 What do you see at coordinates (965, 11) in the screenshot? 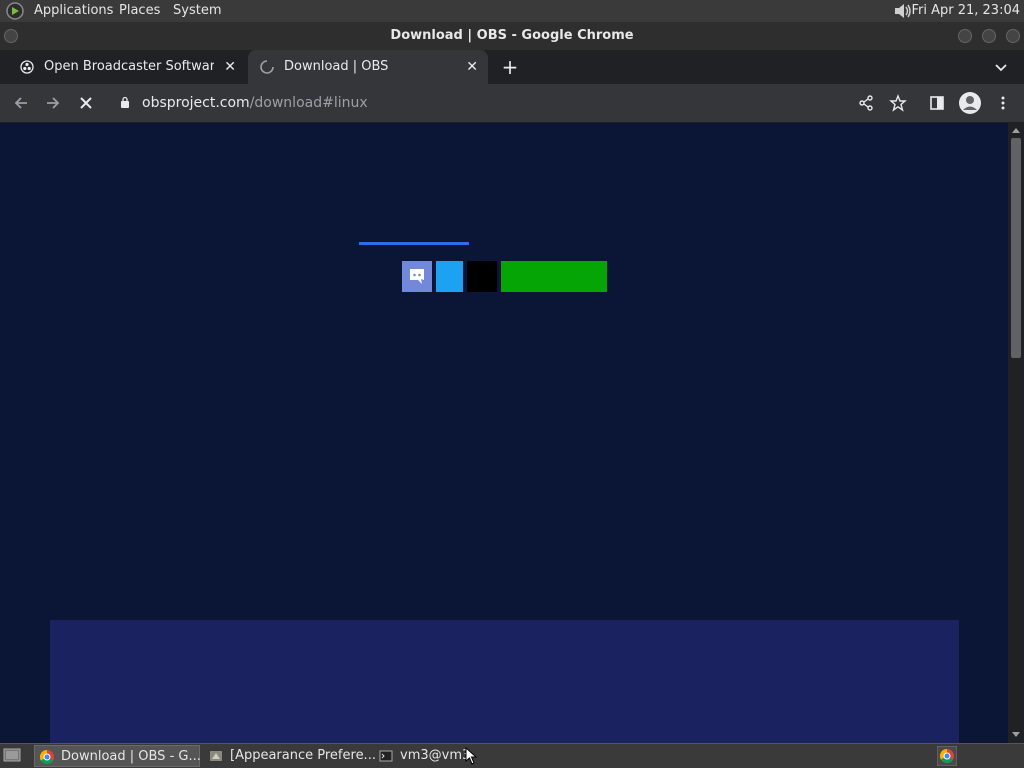
I see `clock: Fri Apr 21, 23:04` at bounding box center [965, 11].